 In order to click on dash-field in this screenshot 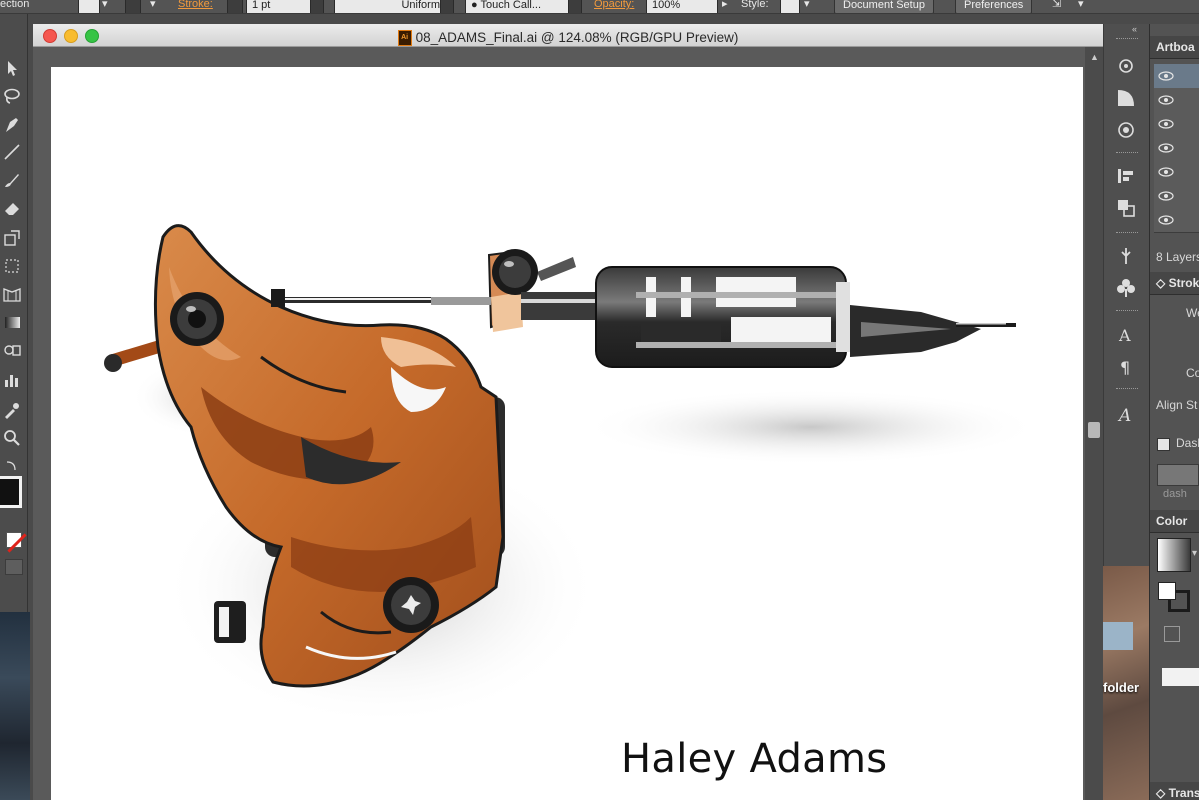, I will do `click(1178, 475)`.